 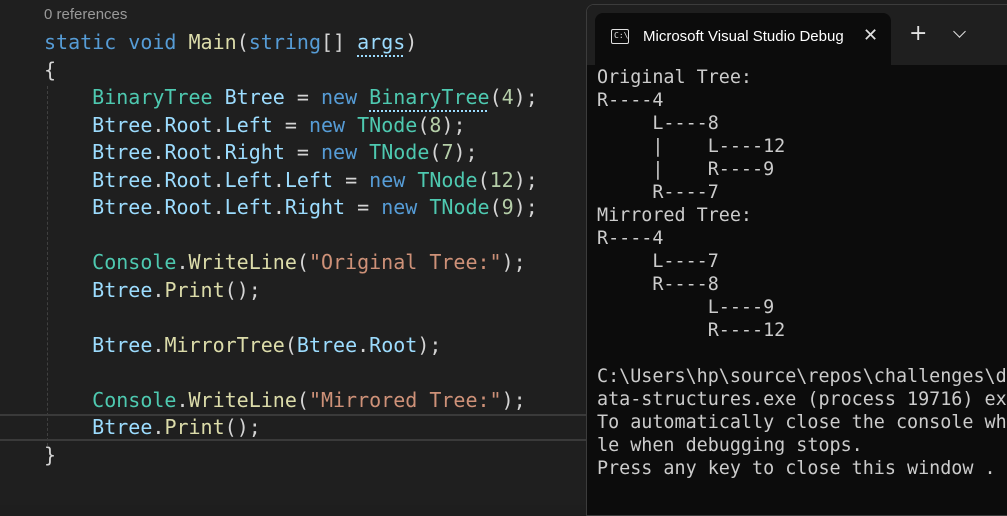 What do you see at coordinates (291, 207) in the screenshot?
I see `code-line: Btree.Root.Left.Right = new TNode(9);` at bounding box center [291, 207].